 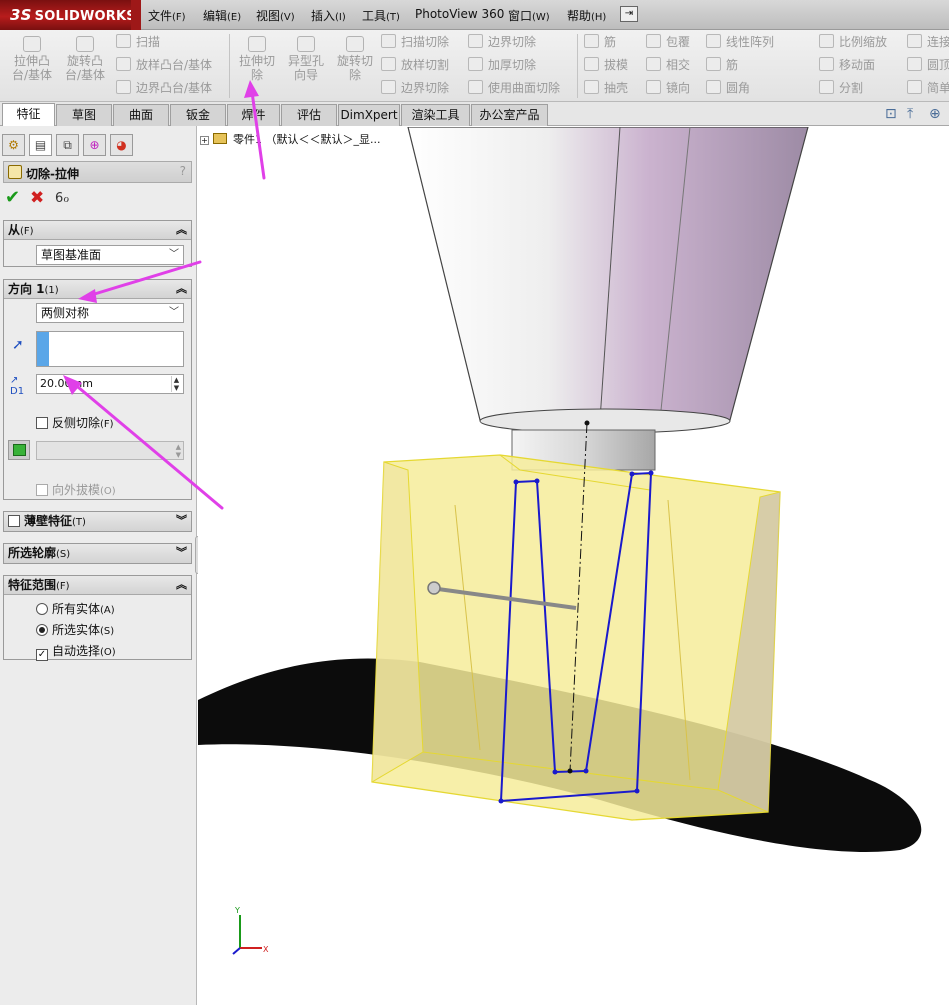 What do you see at coordinates (85, 59) in the screenshot?
I see `revolve-boss-button: 旋转凸 台/基体` at bounding box center [85, 59].